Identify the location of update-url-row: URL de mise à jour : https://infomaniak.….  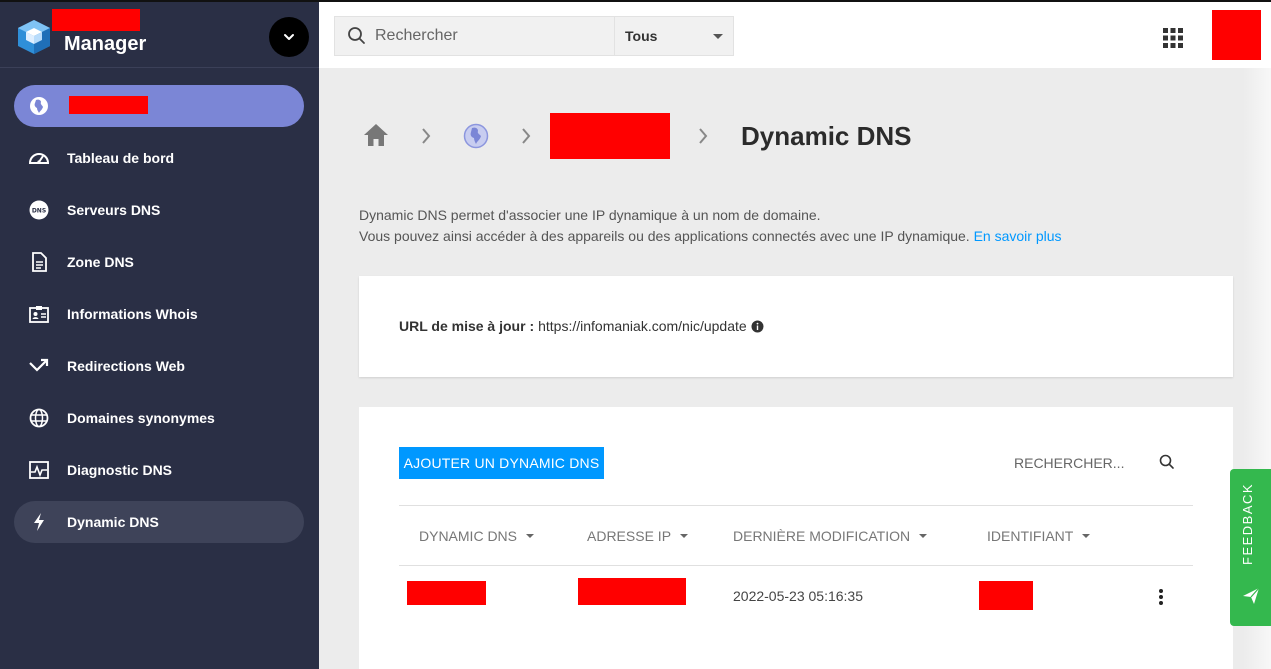
(581, 326).